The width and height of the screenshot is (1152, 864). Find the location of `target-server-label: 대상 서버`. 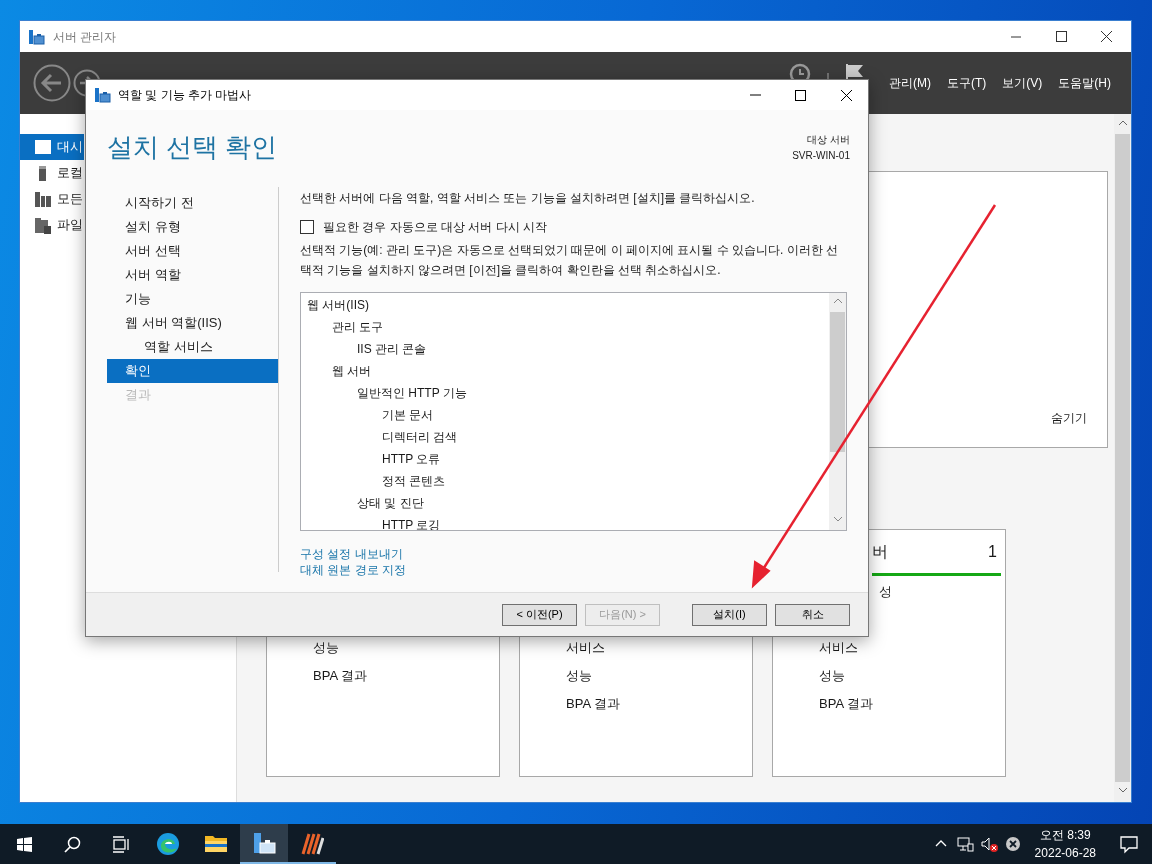

target-server-label: 대상 서버 is located at coordinates (828, 140).